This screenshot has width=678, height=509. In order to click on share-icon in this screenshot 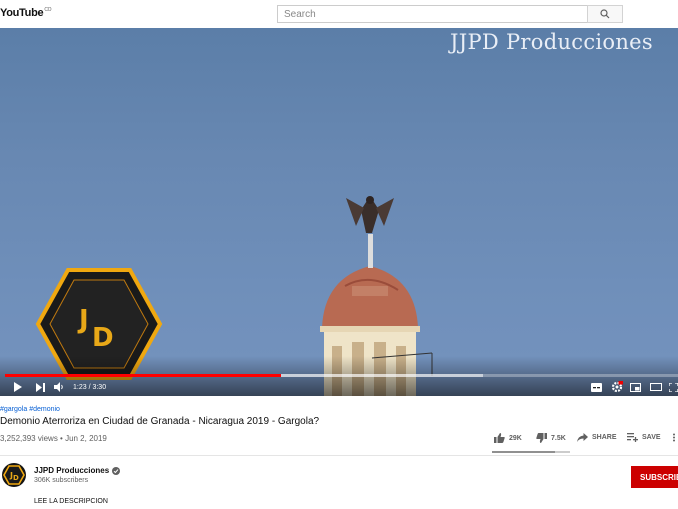, I will do `click(582, 437)`.